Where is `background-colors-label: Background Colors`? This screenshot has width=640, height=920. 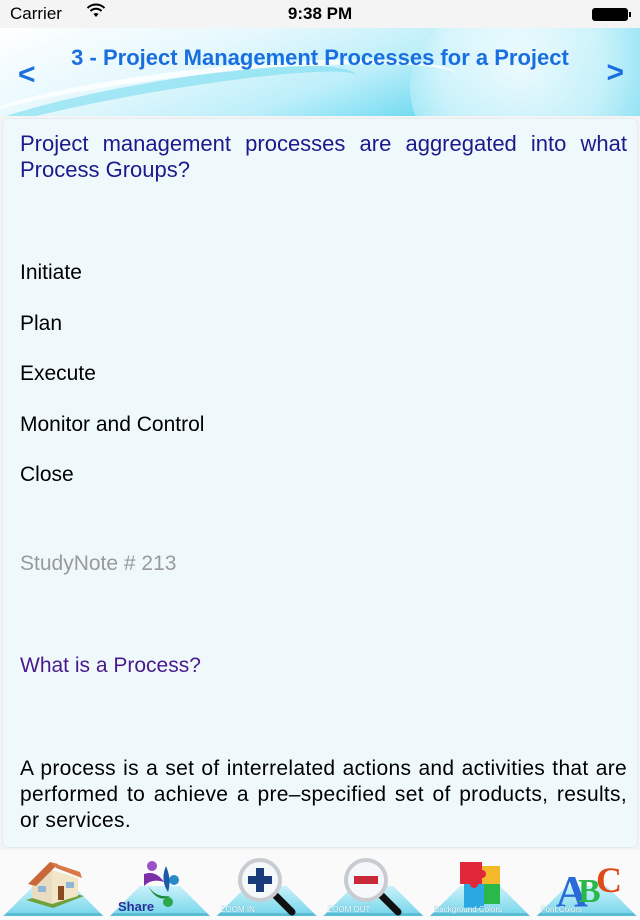 background-colors-label: Background Colors is located at coordinates (467, 909).